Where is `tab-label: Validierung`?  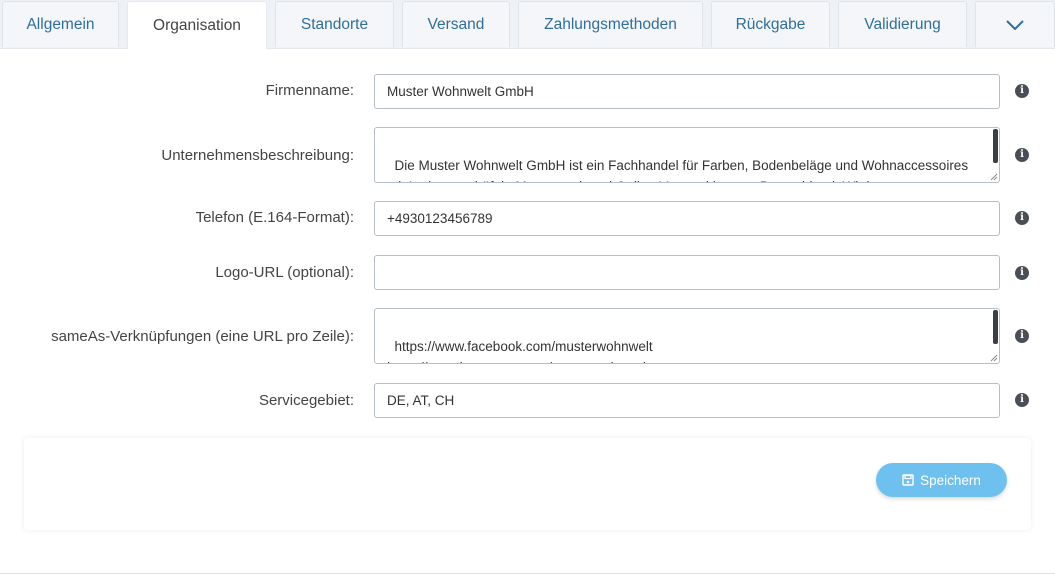
tab-label: Validierung is located at coordinates (902, 24).